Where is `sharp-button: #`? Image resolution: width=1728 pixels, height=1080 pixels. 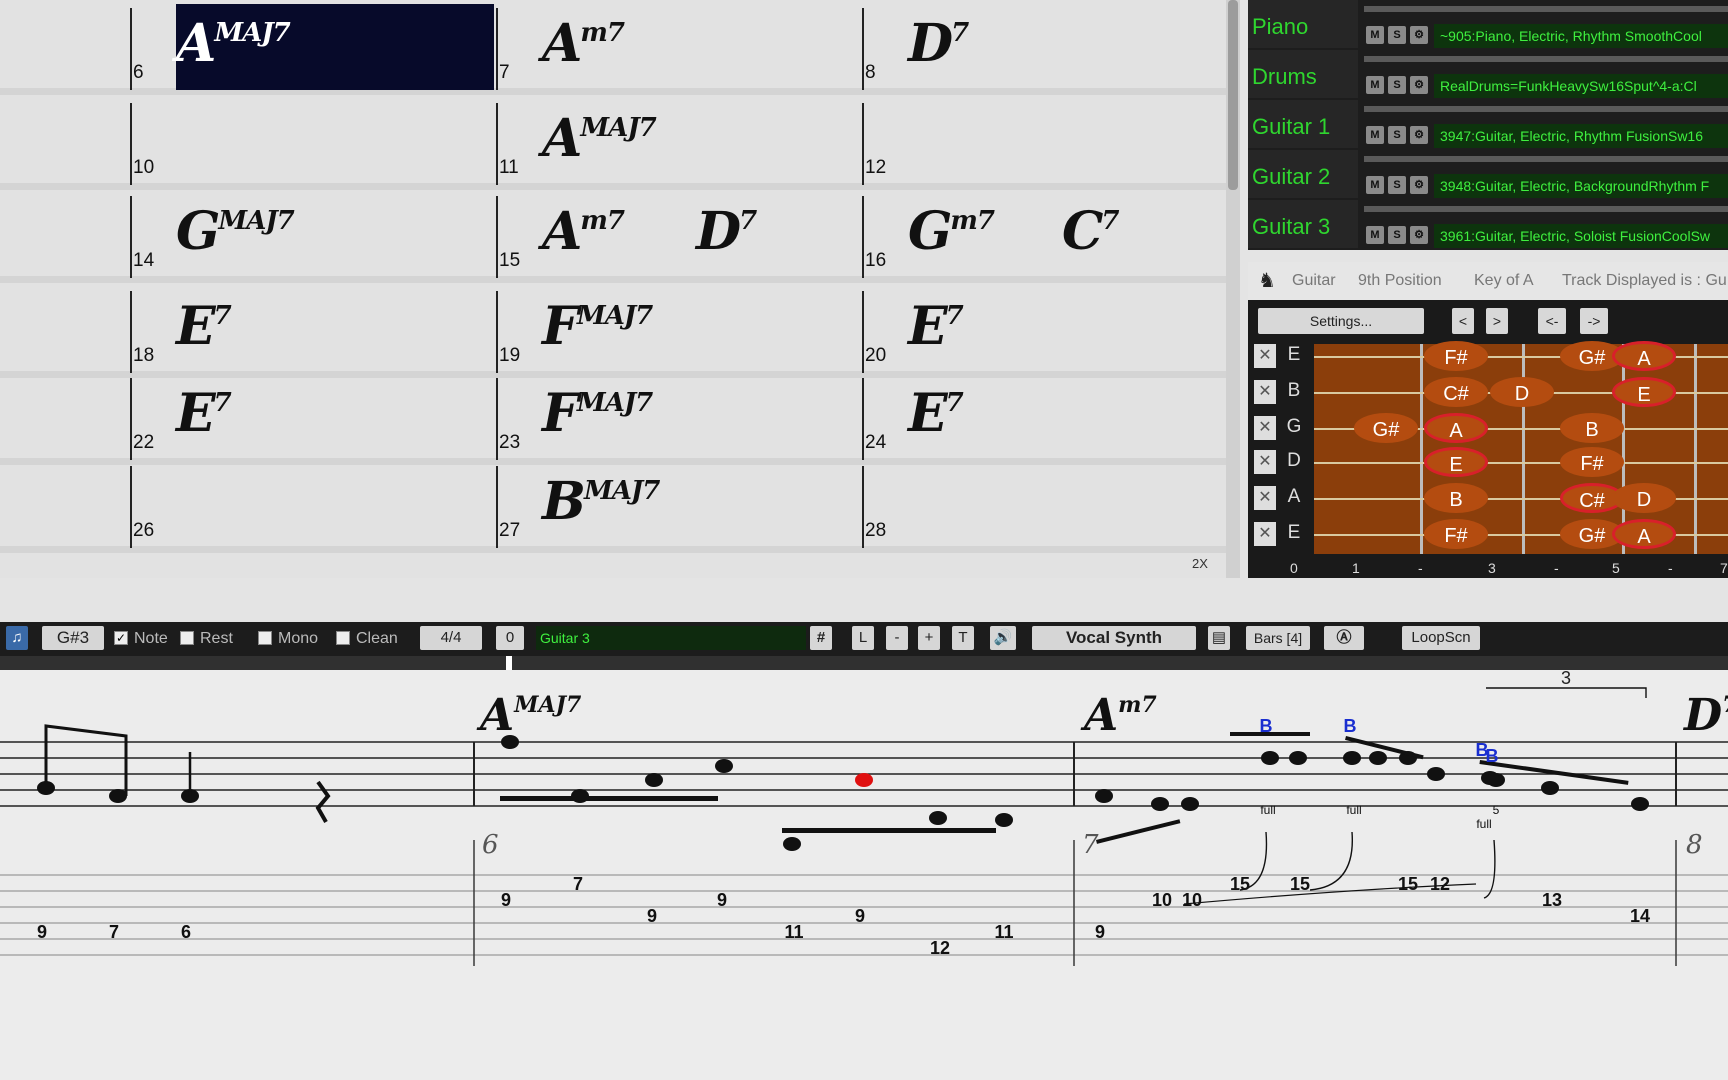 sharp-button: # is located at coordinates (821, 638).